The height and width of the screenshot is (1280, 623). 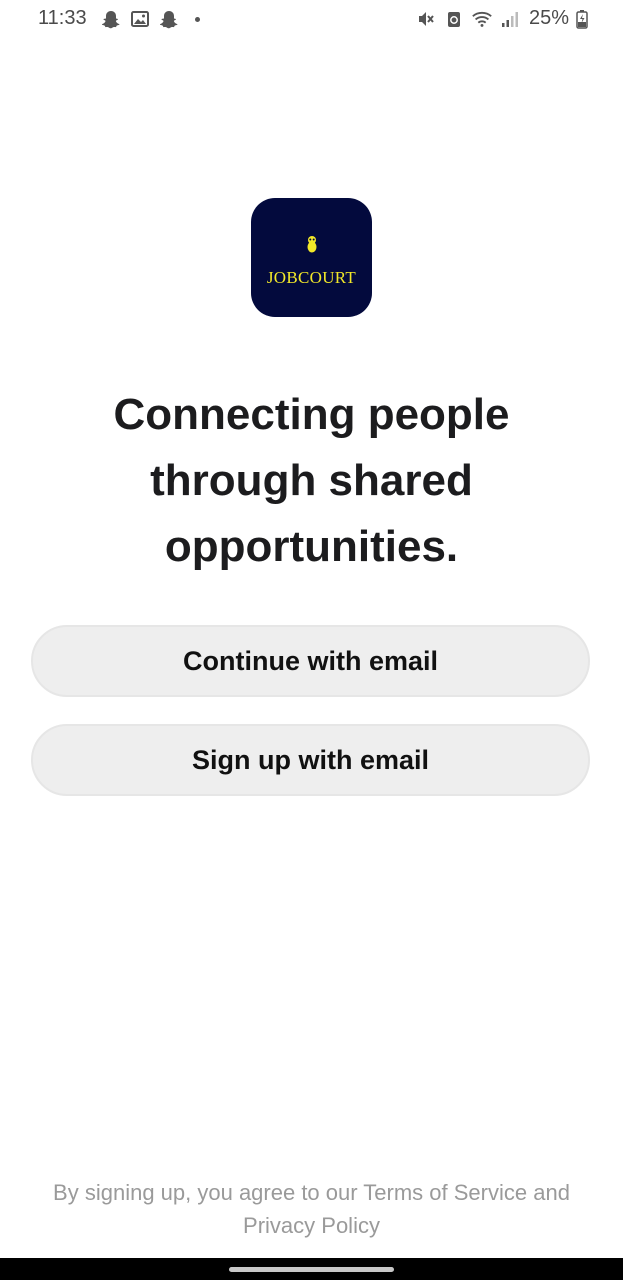 I want to click on gallery-icon, so click(x=140, y=19).